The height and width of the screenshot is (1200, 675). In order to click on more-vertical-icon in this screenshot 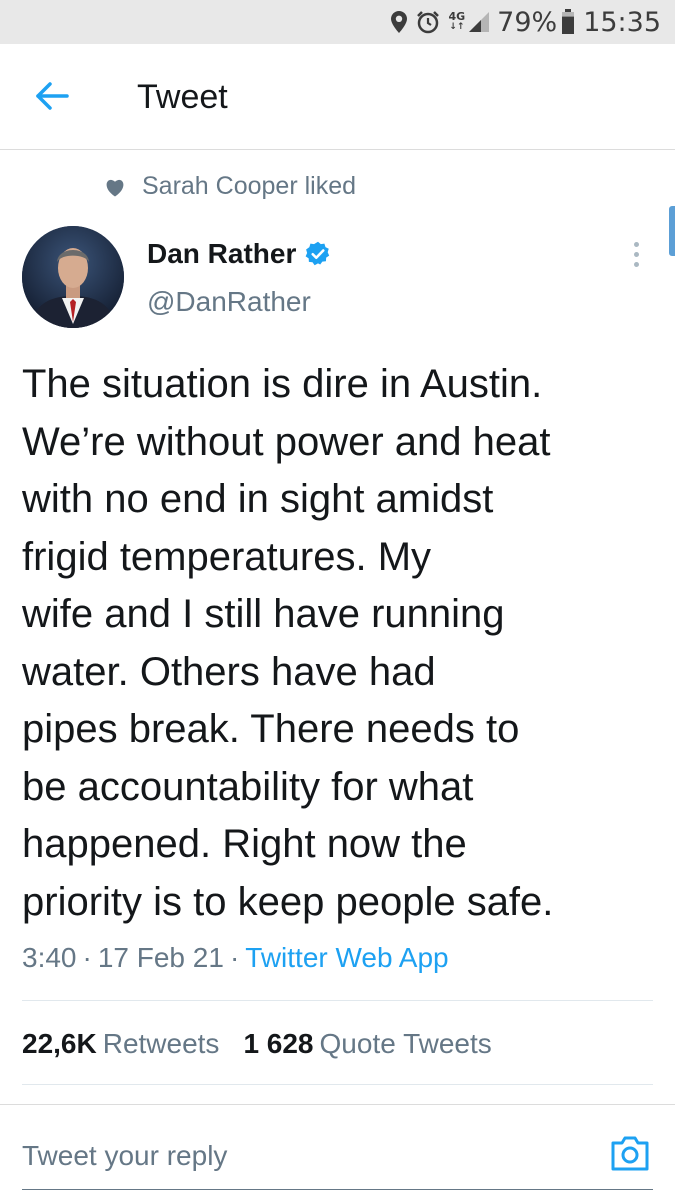, I will do `click(636, 254)`.